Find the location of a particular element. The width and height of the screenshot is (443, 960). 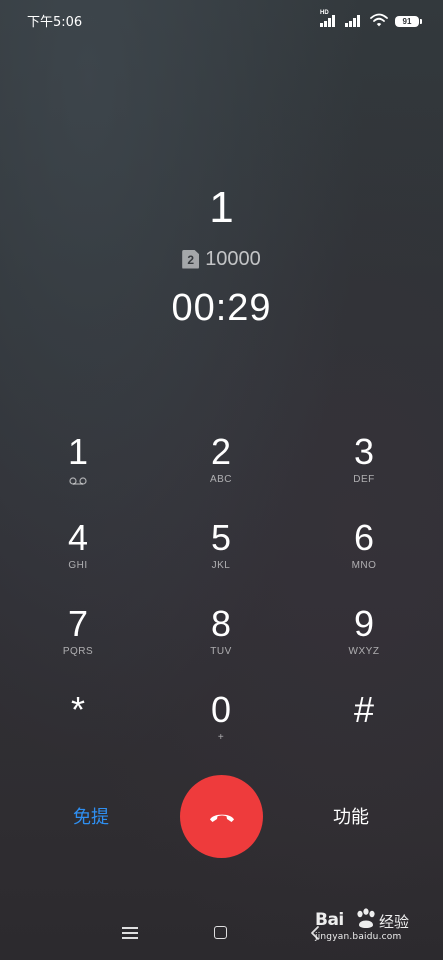

caller-name: 1 is located at coordinates (221, 207).